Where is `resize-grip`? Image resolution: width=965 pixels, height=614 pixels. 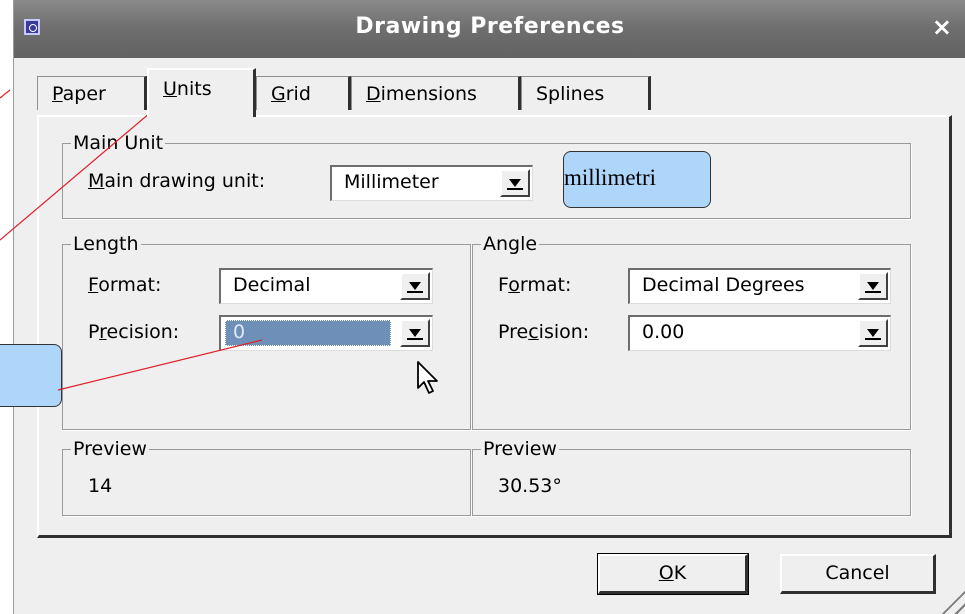
resize-grip is located at coordinates (951, 600).